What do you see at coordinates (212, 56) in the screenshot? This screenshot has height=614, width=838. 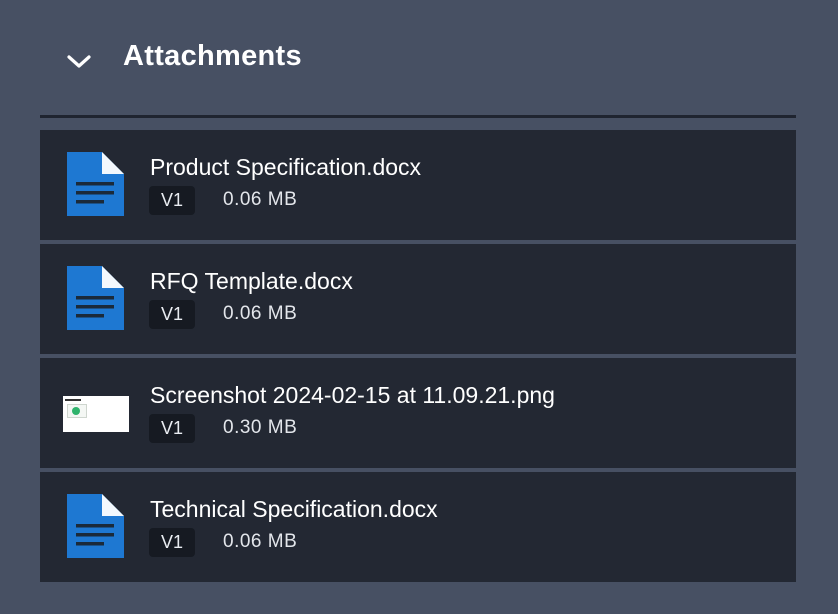 I see `section-title: Attachments` at bounding box center [212, 56].